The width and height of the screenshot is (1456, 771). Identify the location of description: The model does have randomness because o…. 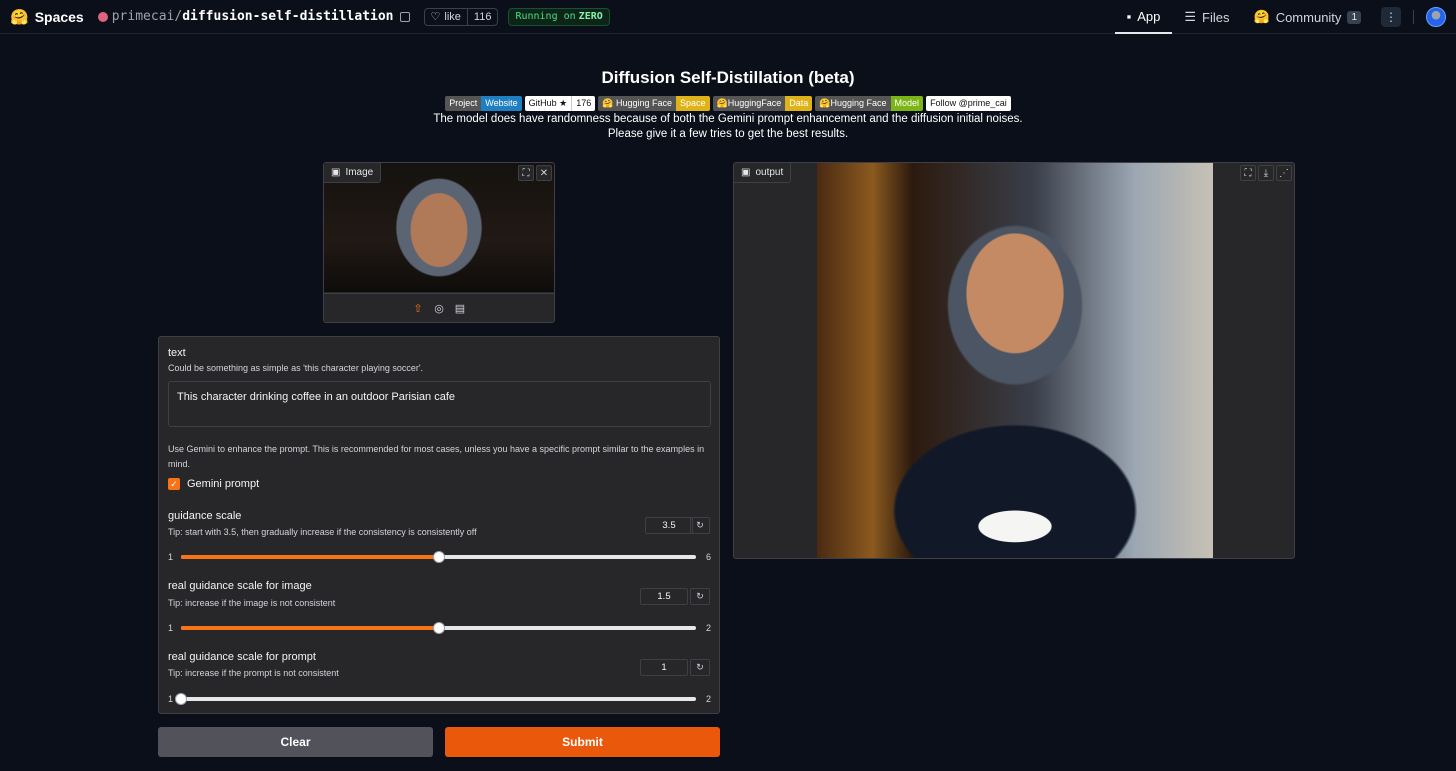
(728, 126).